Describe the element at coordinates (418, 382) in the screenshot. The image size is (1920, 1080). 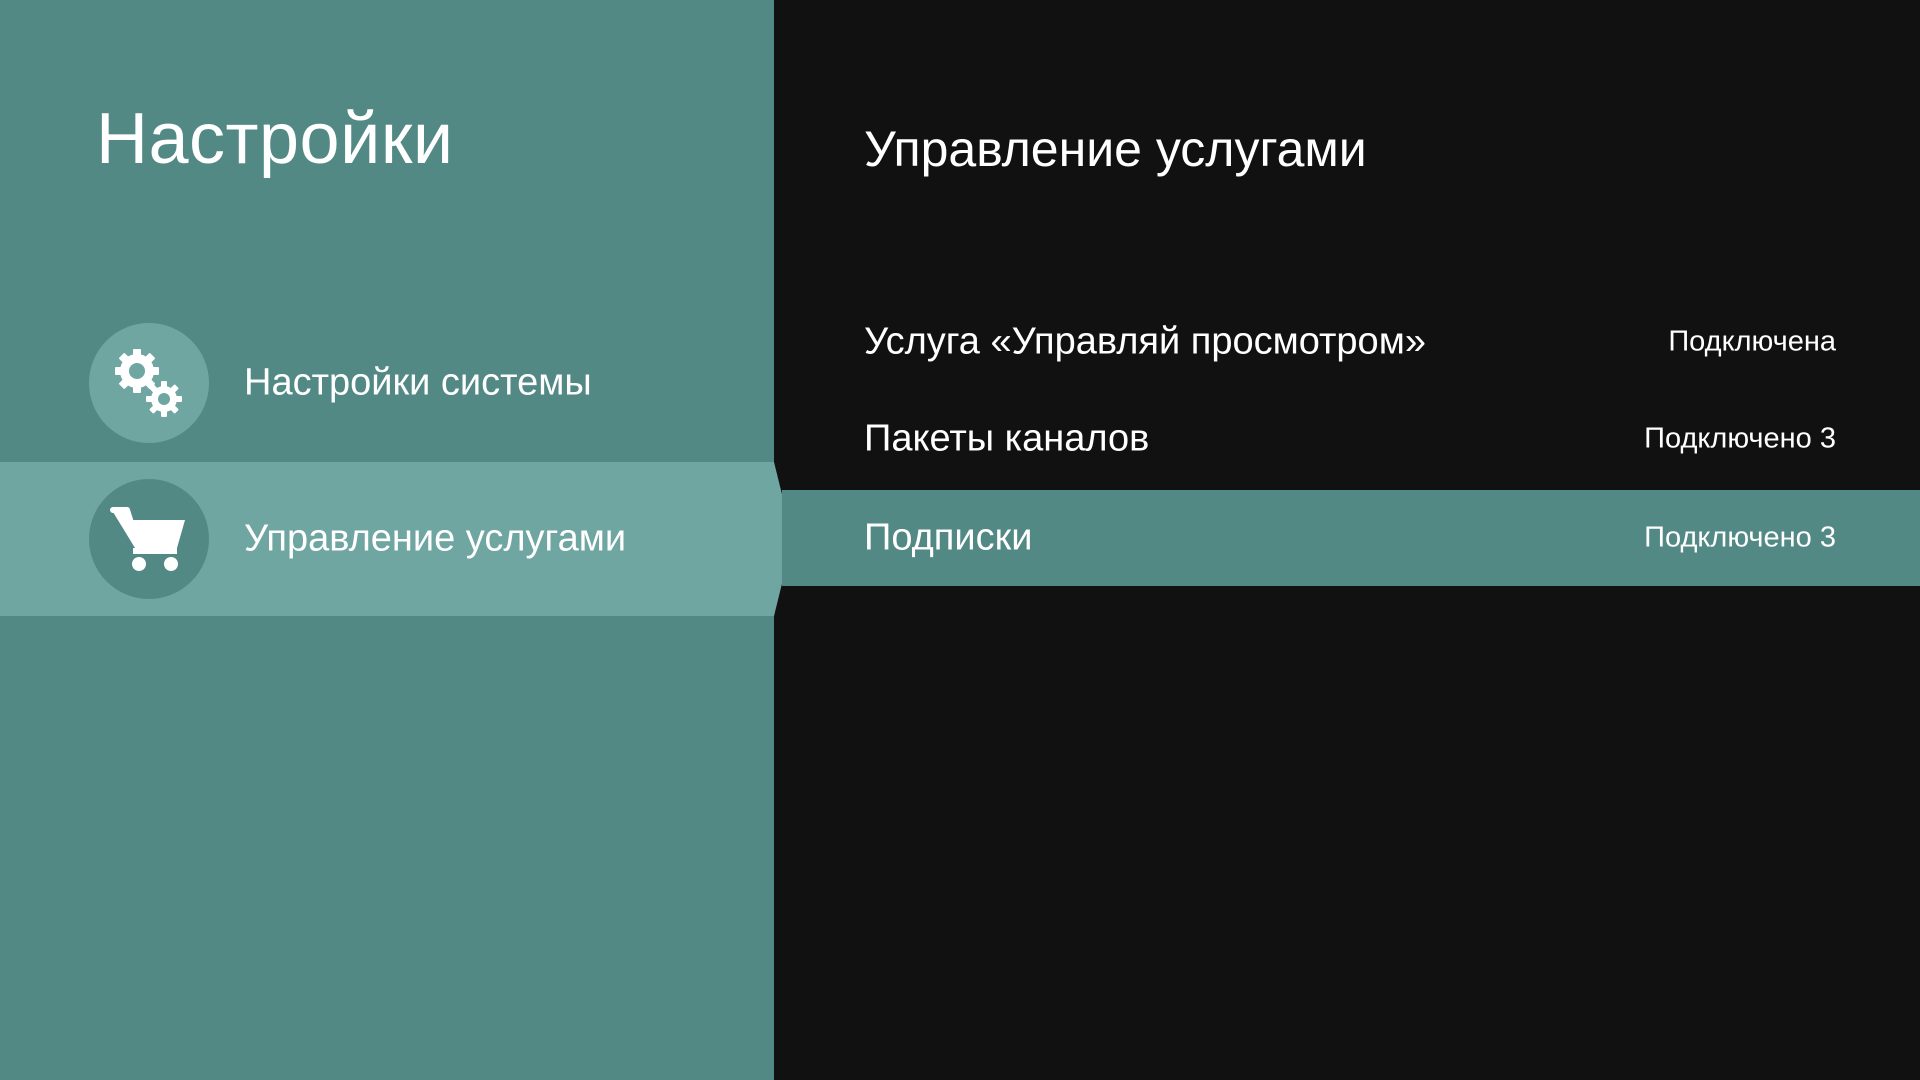
I see `sidebar-item-label: Настройки системы` at that location.